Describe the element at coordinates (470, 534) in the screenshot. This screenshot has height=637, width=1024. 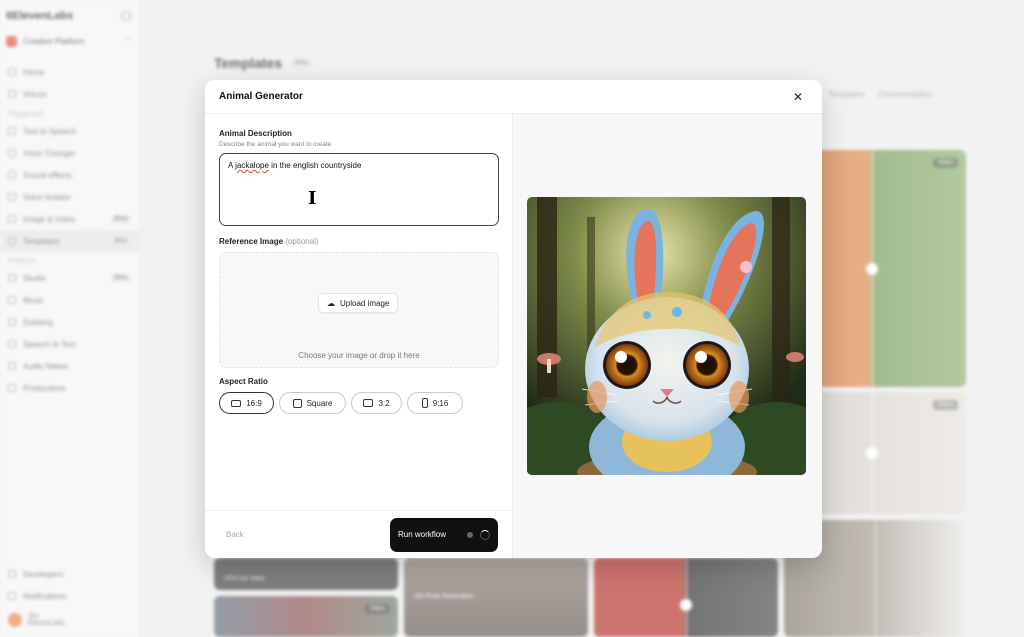
I see `stop-icon` at that location.